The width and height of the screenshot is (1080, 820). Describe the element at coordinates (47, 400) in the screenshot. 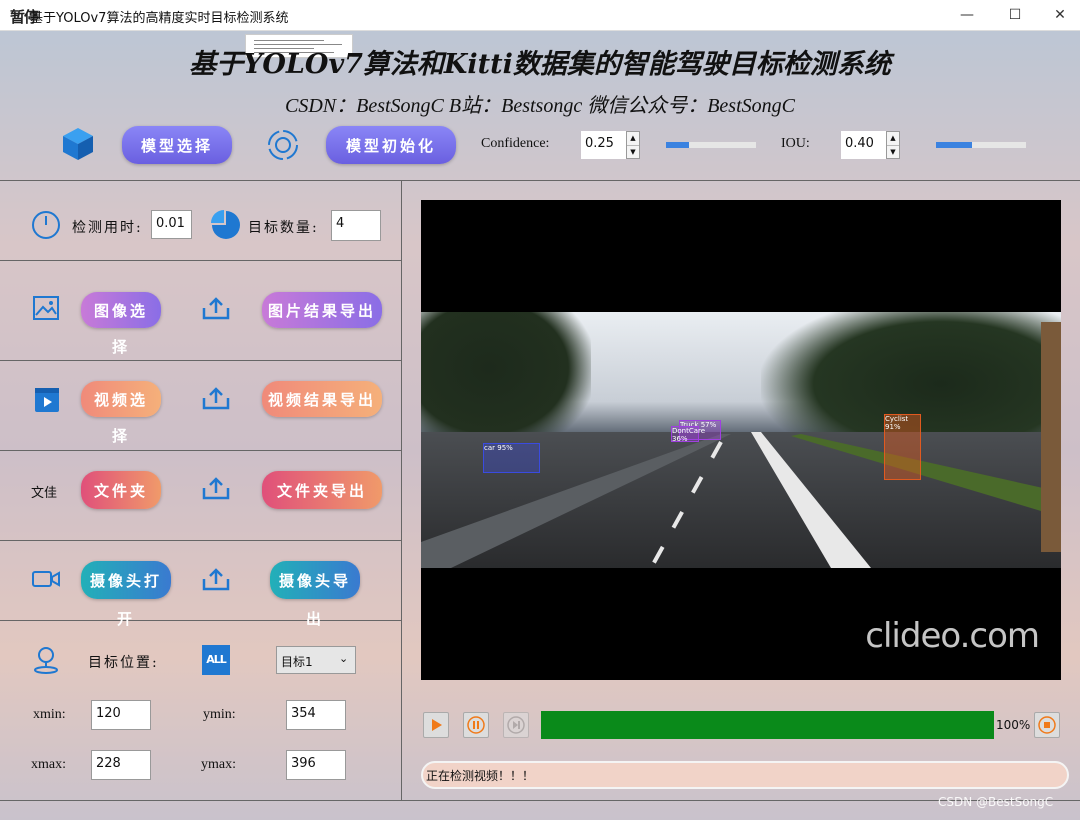

I see `video-file-icon` at that location.